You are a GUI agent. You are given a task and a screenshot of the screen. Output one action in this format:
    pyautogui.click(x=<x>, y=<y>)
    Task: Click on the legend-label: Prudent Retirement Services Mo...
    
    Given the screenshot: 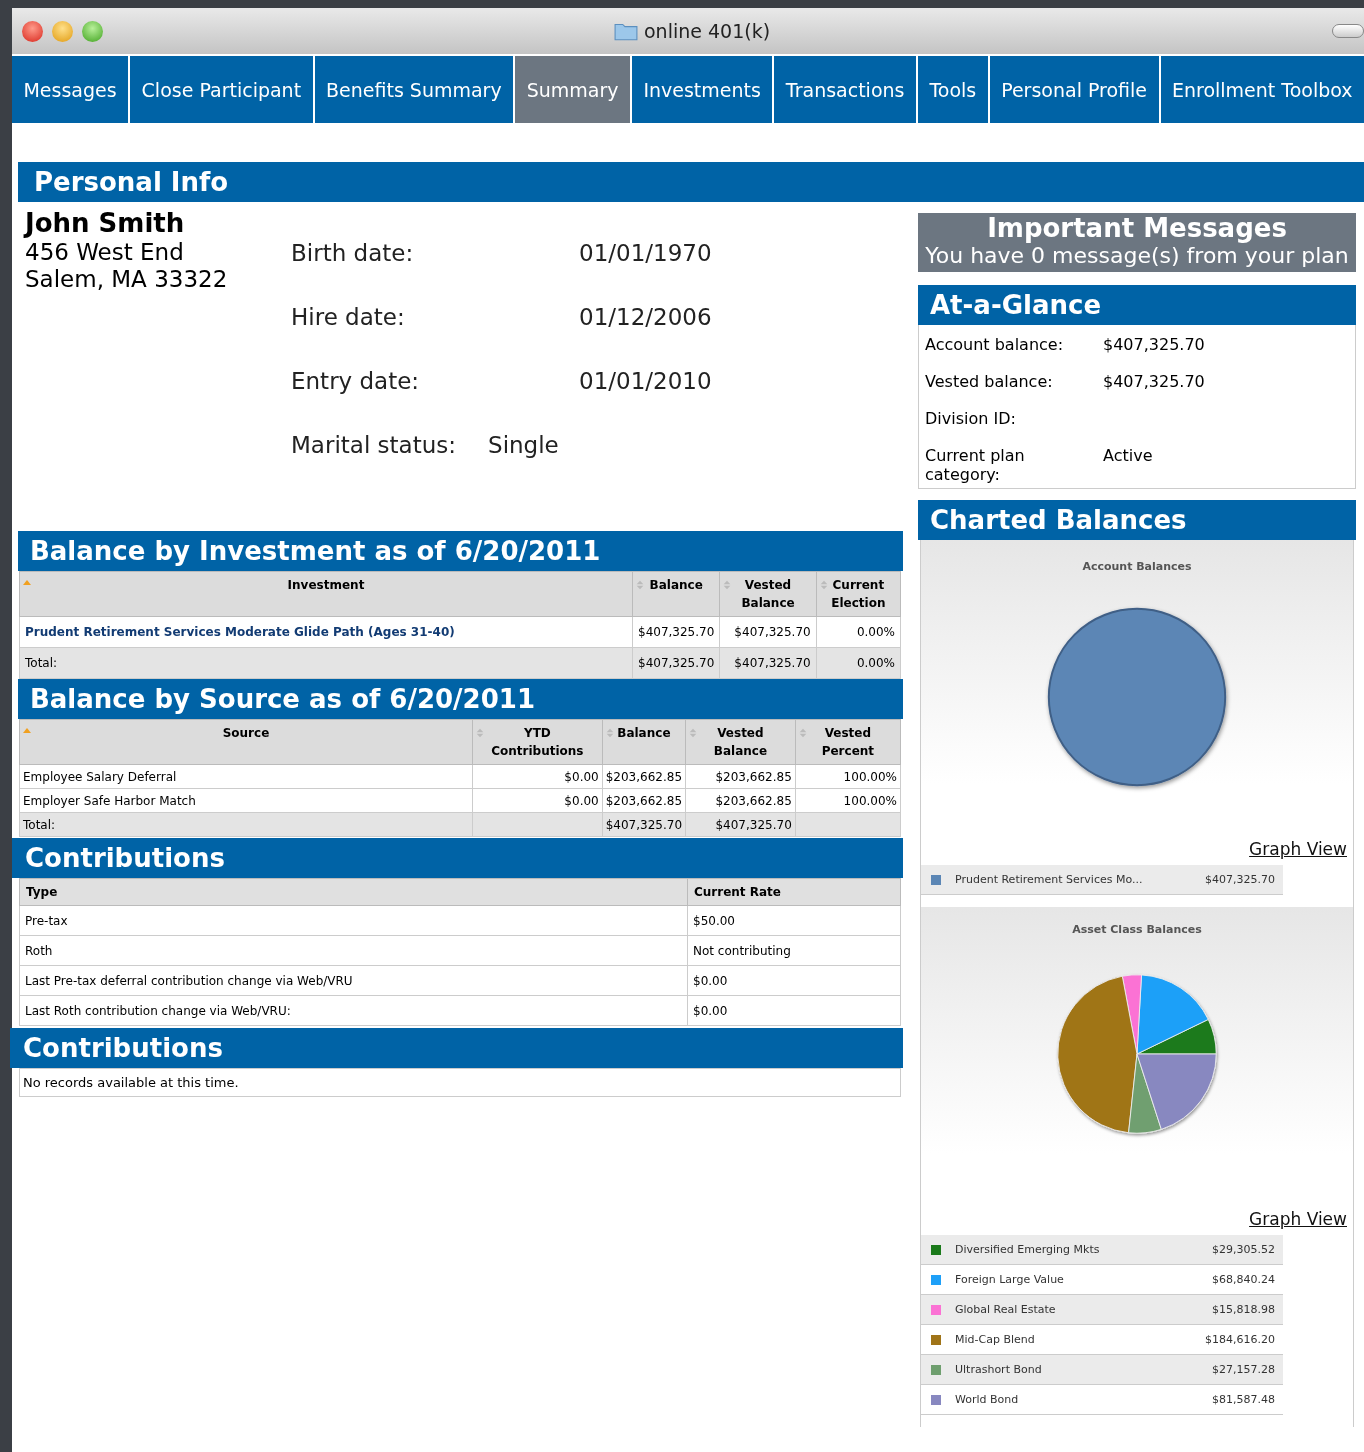 What is the action you would take?
    pyautogui.click(x=1049, y=879)
    